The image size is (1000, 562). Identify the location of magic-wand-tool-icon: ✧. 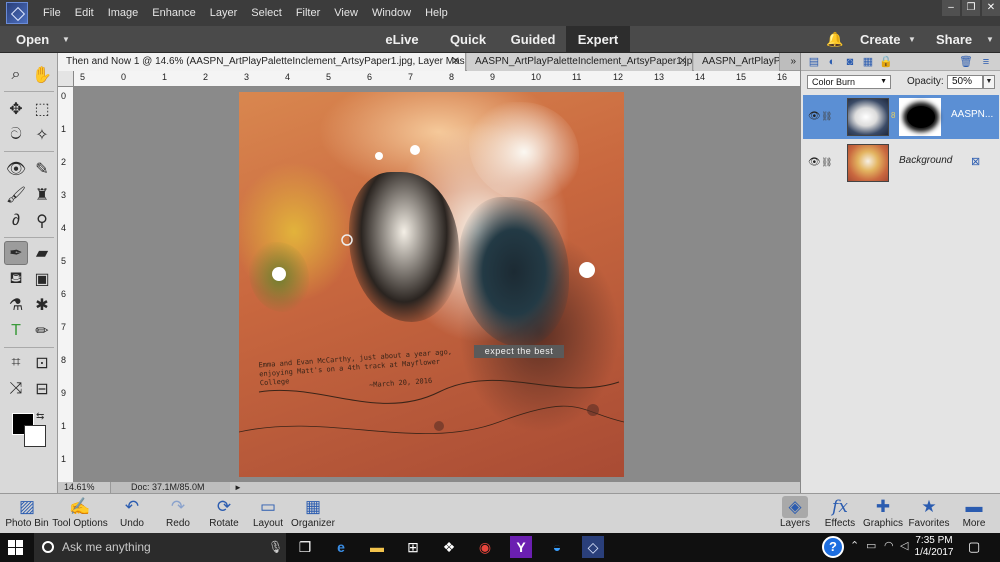
(42, 135).